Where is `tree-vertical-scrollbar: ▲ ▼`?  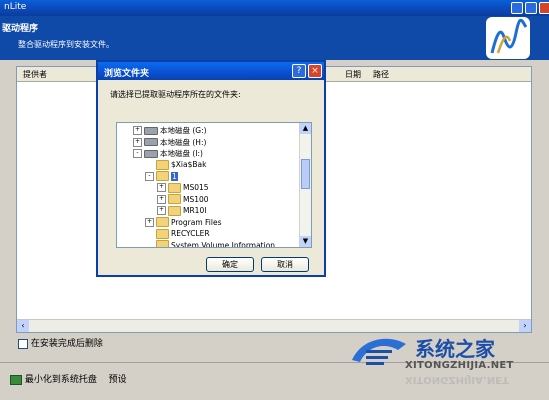 tree-vertical-scrollbar: ▲ ▼ is located at coordinates (305, 185).